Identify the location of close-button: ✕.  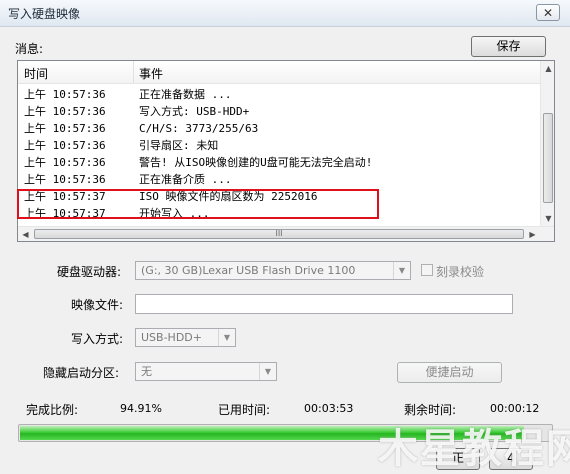
(548, 12).